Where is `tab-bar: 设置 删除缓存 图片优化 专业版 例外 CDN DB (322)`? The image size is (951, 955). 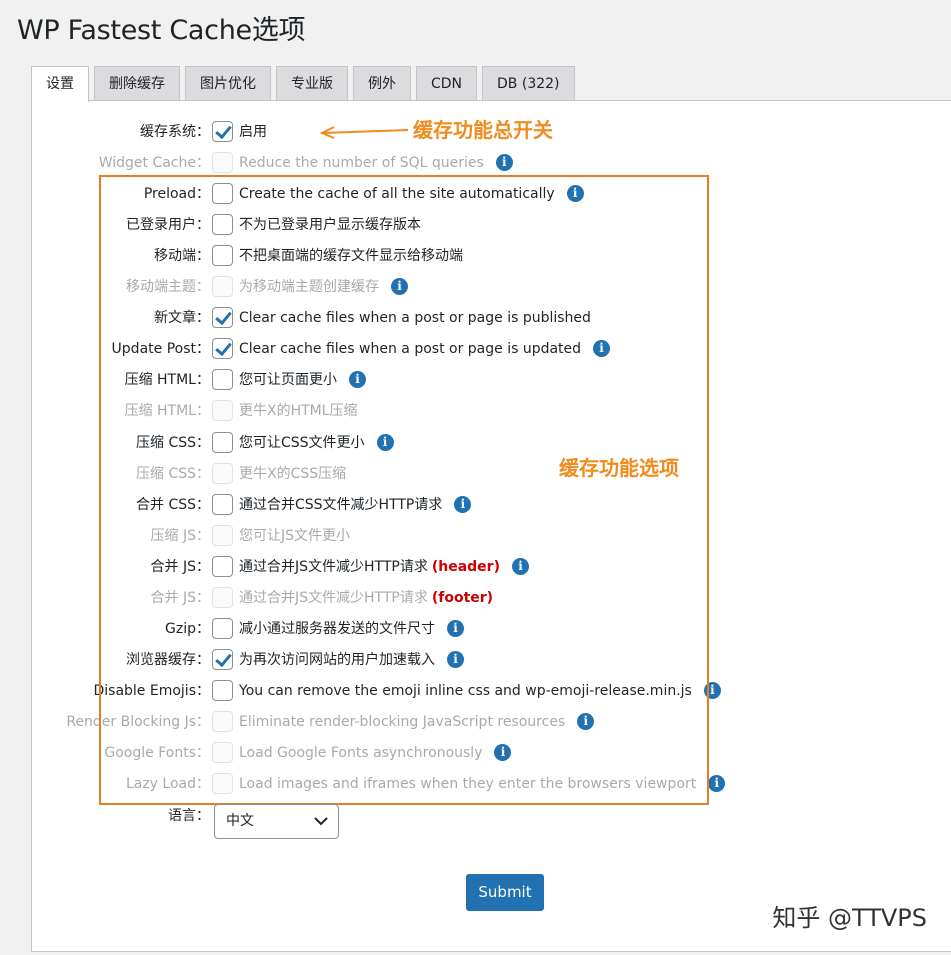
tab-bar: 设置 删除缓存 图片优化 专业版 例外 CDN DB (322) is located at coordinates (303, 84).